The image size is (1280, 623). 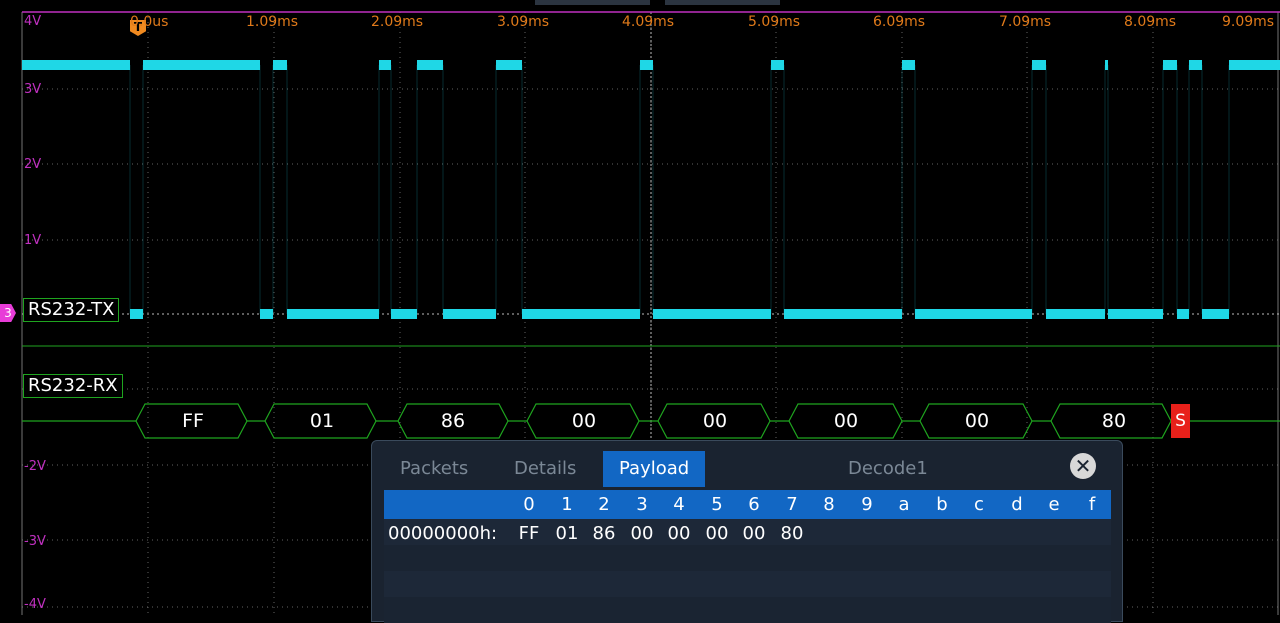 I want to click on hex-column: 5, so click(x=717, y=504).